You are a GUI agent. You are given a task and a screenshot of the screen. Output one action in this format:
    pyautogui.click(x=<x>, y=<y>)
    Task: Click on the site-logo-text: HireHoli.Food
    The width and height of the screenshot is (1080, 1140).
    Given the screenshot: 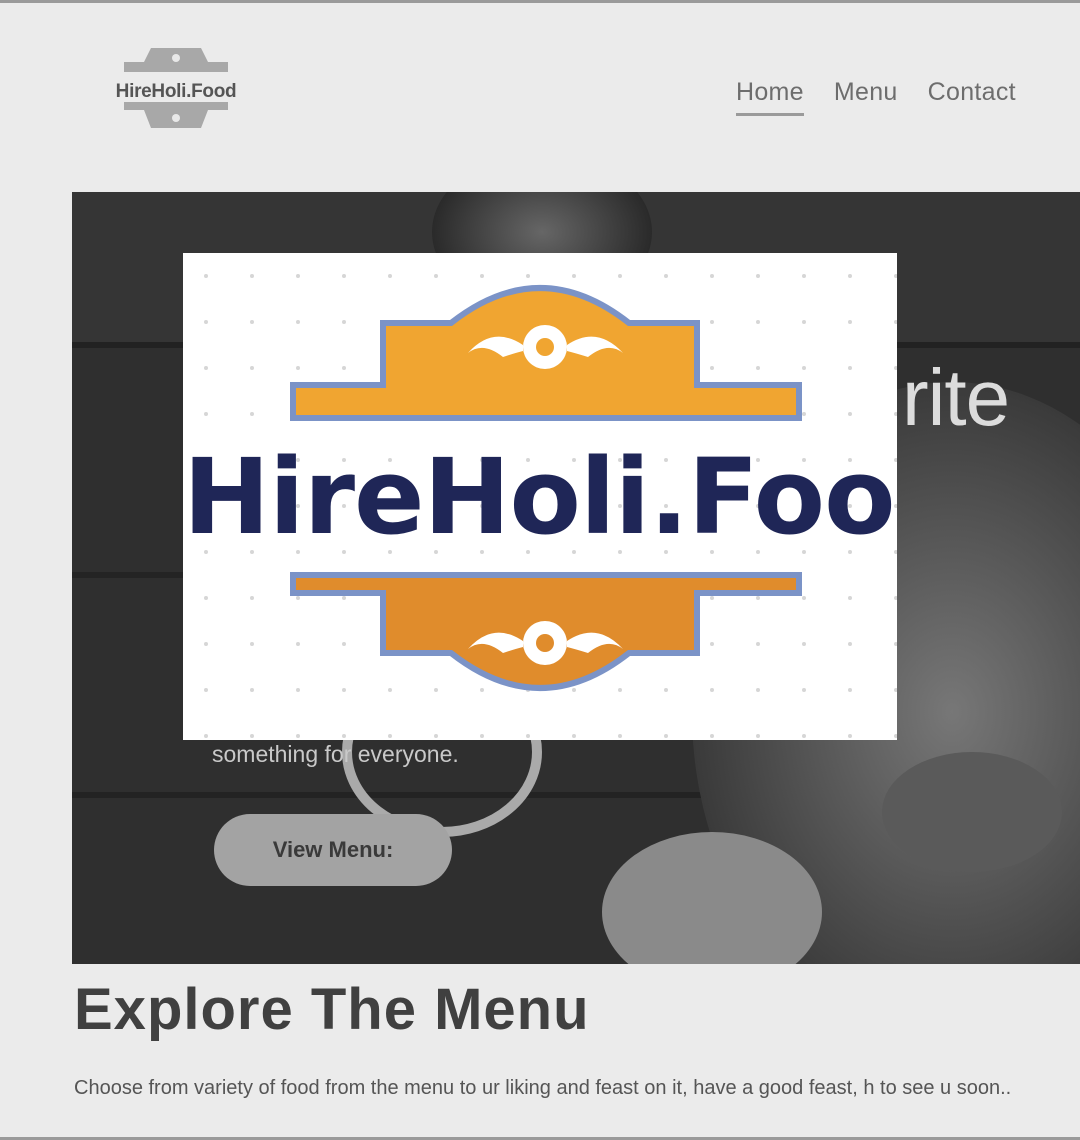 What is the action you would take?
    pyautogui.click(x=176, y=91)
    